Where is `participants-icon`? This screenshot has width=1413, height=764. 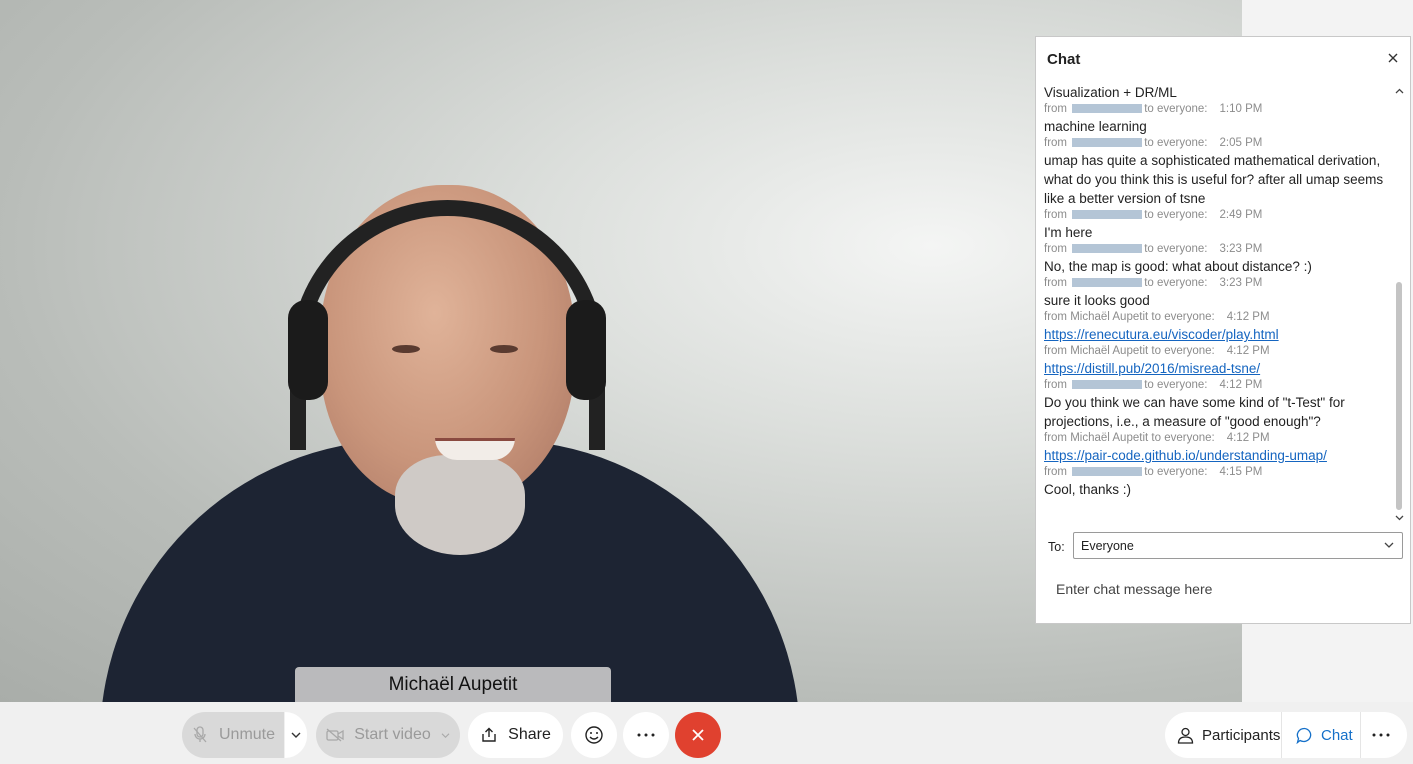
participants-icon is located at coordinates (1185, 735).